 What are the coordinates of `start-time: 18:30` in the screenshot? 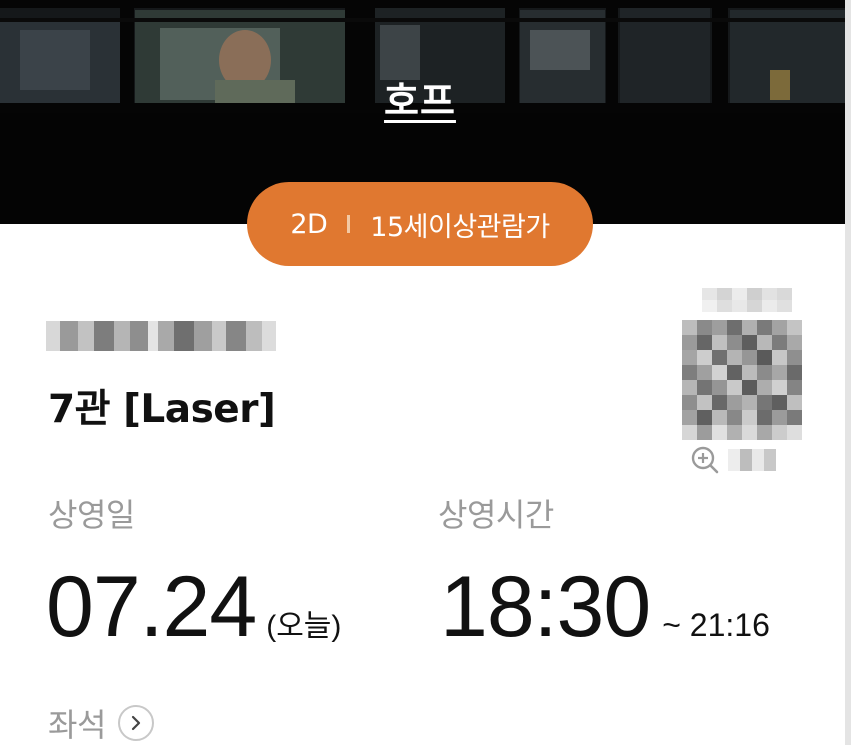 It's located at (545, 607).